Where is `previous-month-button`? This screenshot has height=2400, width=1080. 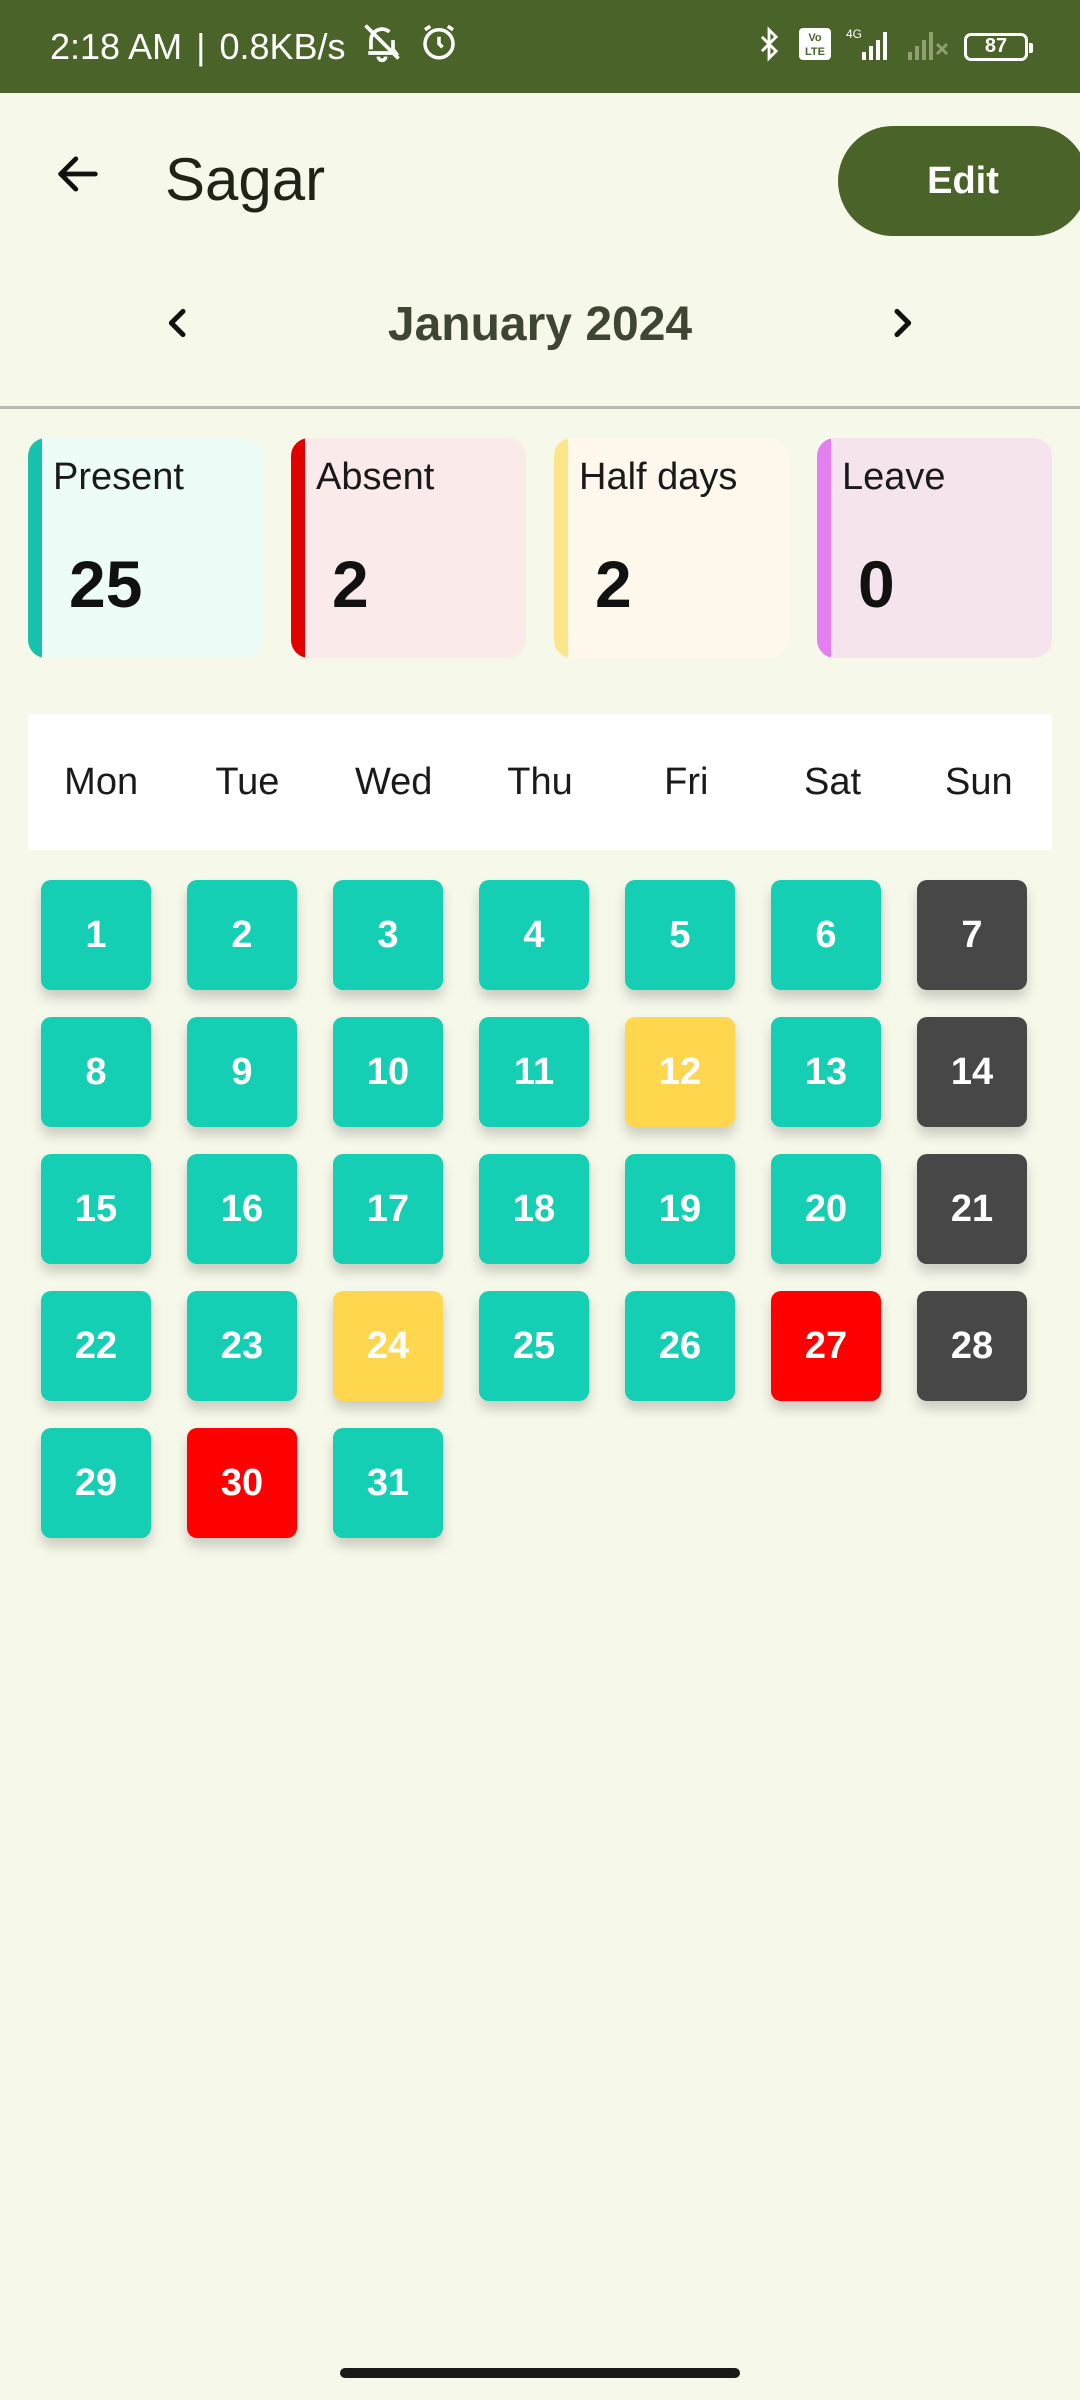 previous-month-button is located at coordinates (178, 325).